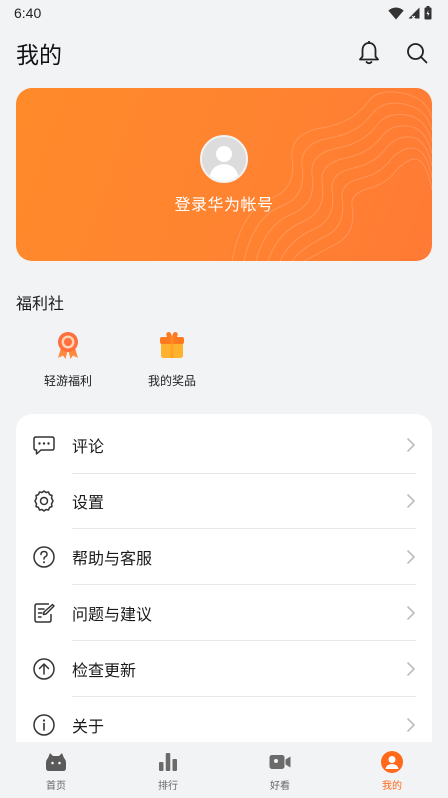  Describe the element at coordinates (392, 762) in the screenshot. I see `profile-icon` at that location.